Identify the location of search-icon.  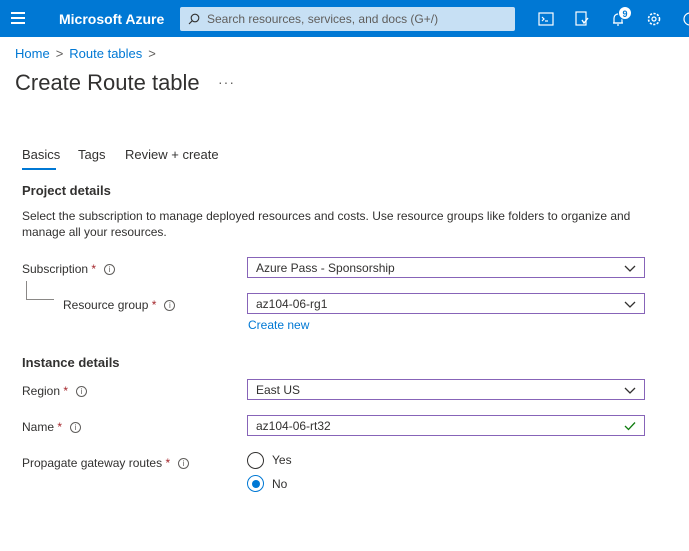
(194, 19).